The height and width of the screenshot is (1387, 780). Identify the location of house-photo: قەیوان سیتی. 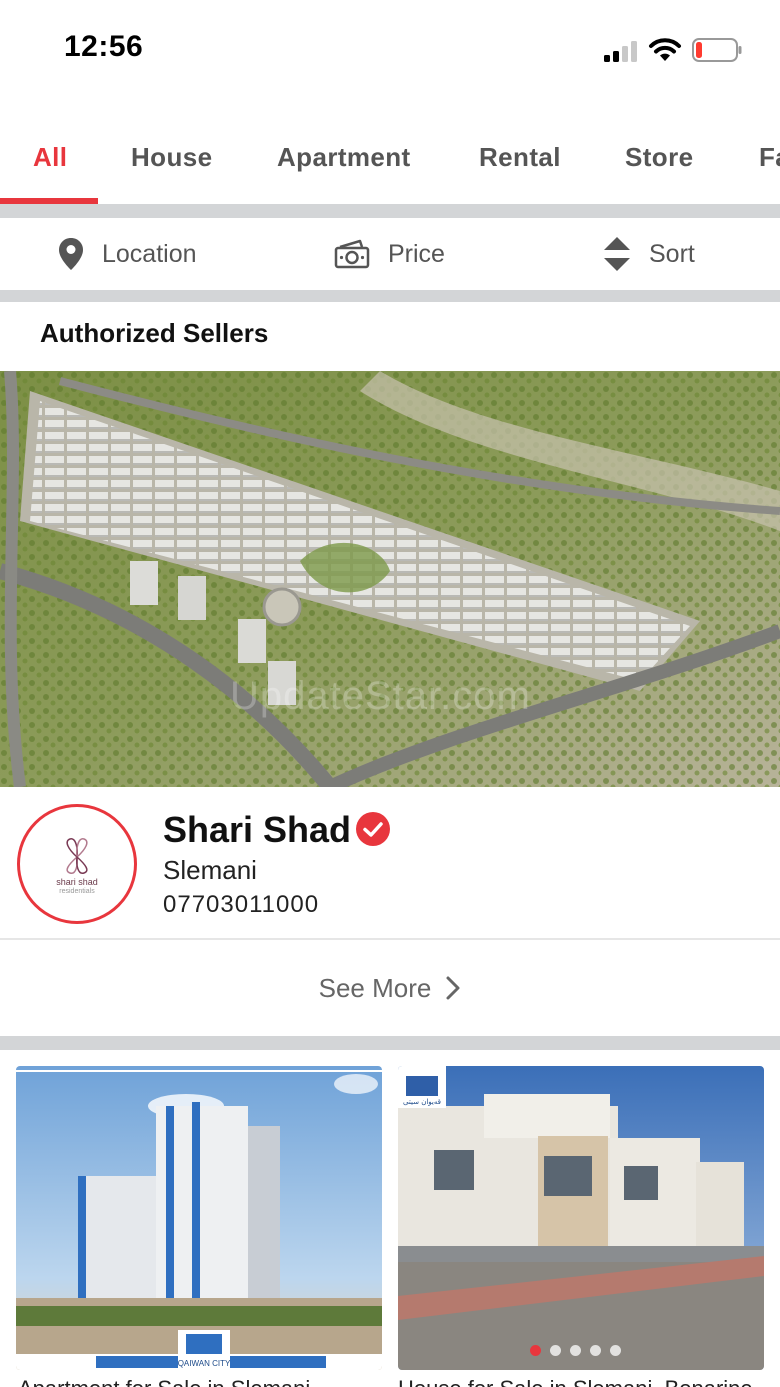
(581, 1218).